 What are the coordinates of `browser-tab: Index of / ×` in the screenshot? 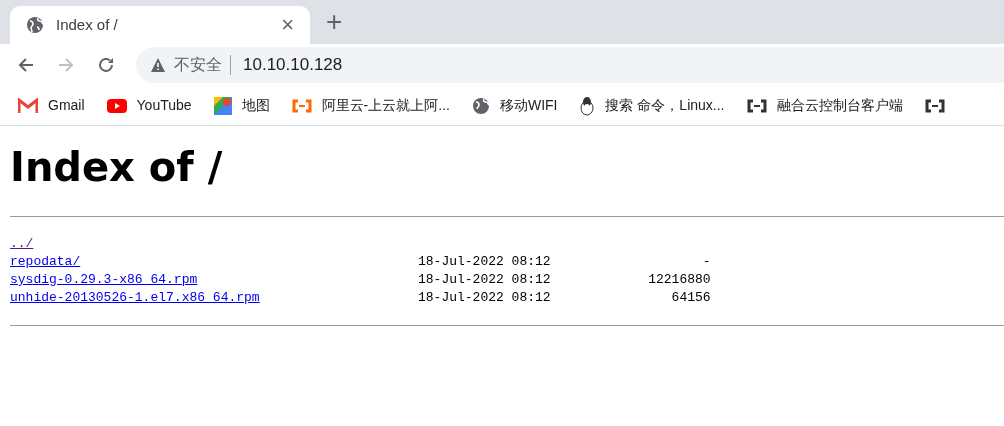 It's located at (160, 25).